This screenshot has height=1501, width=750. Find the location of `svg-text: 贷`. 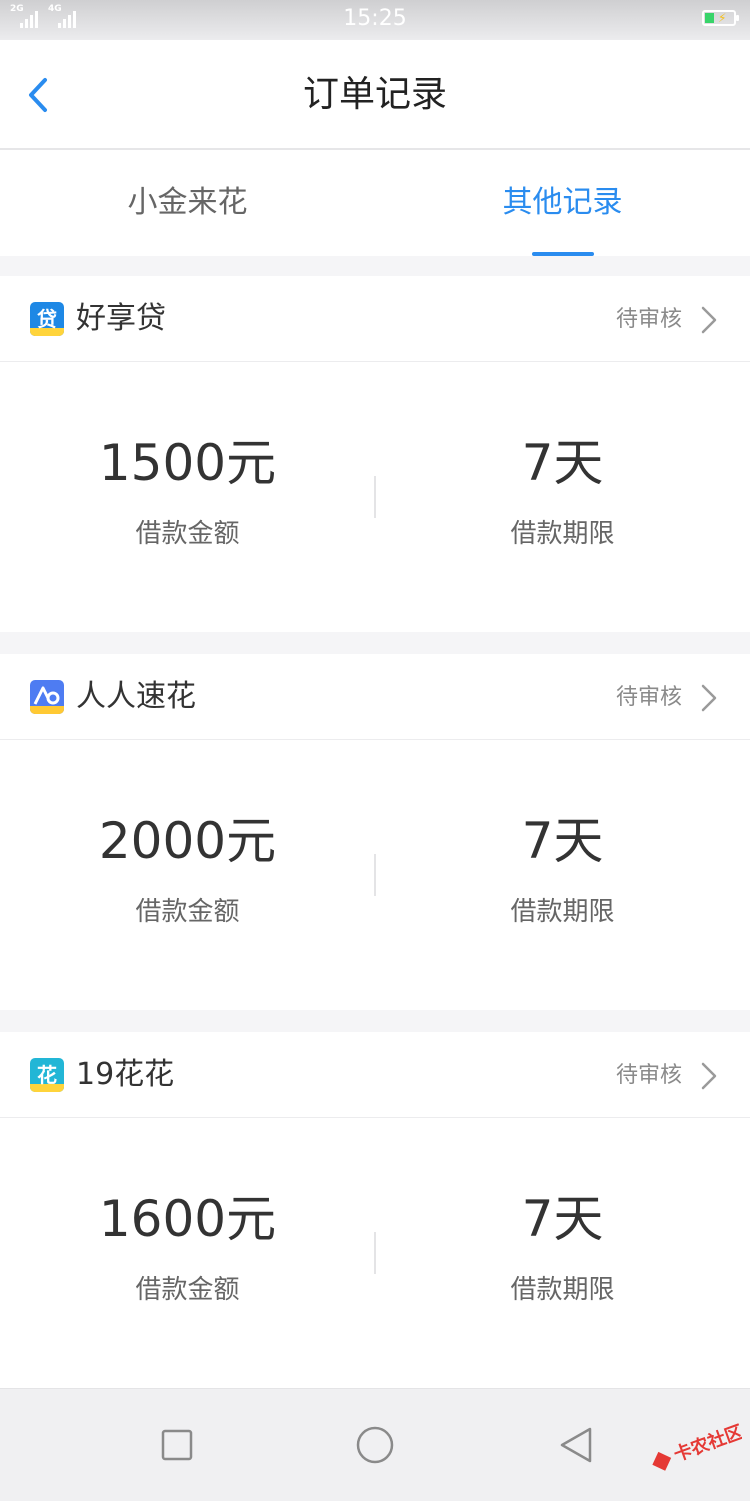

svg-text: 贷 is located at coordinates (47, 319).